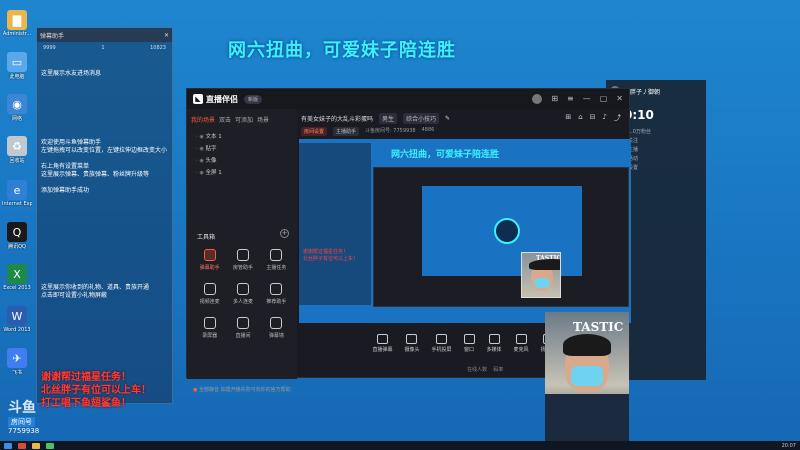  Describe the element at coordinates (16, 373) in the screenshot. I see `desktop-icon-label: 飞书` at that location.